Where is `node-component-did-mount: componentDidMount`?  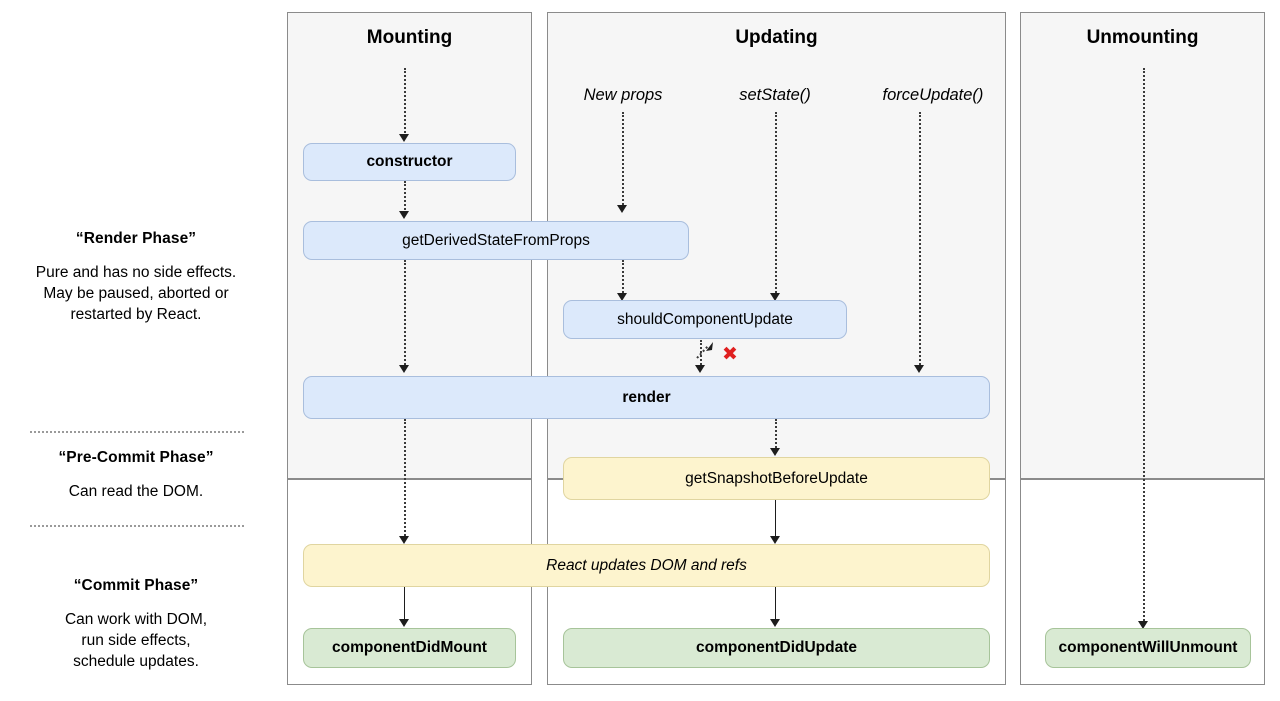
node-component-did-mount: componentDidMount is located at coordinates (409, 648).